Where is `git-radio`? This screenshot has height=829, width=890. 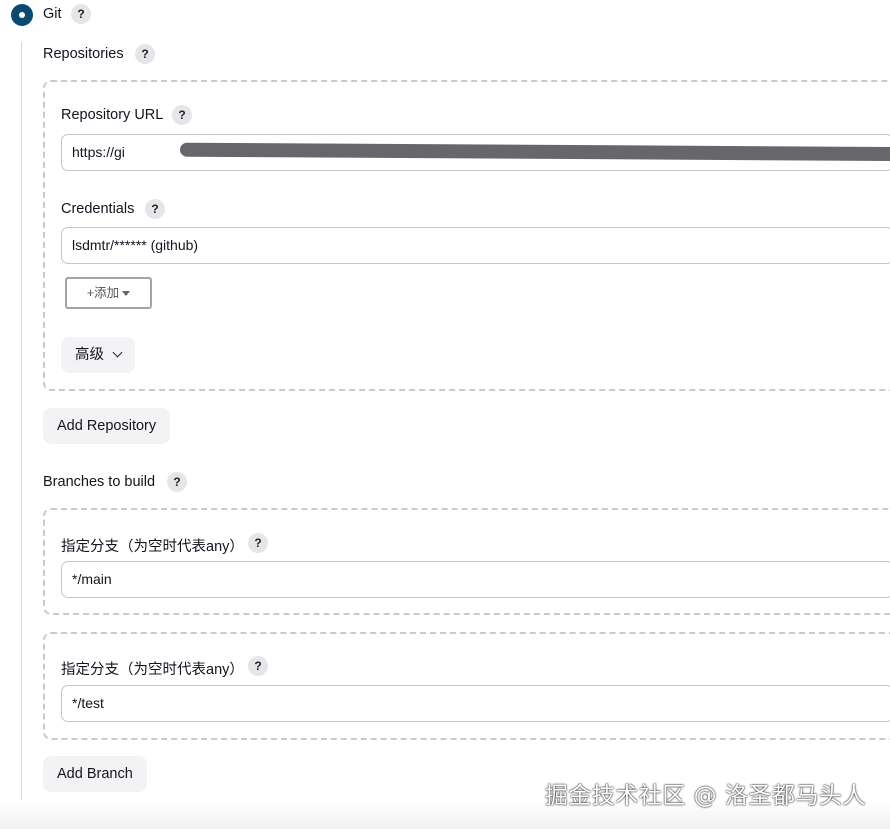 git-radio is located at coordinates (22, 15).